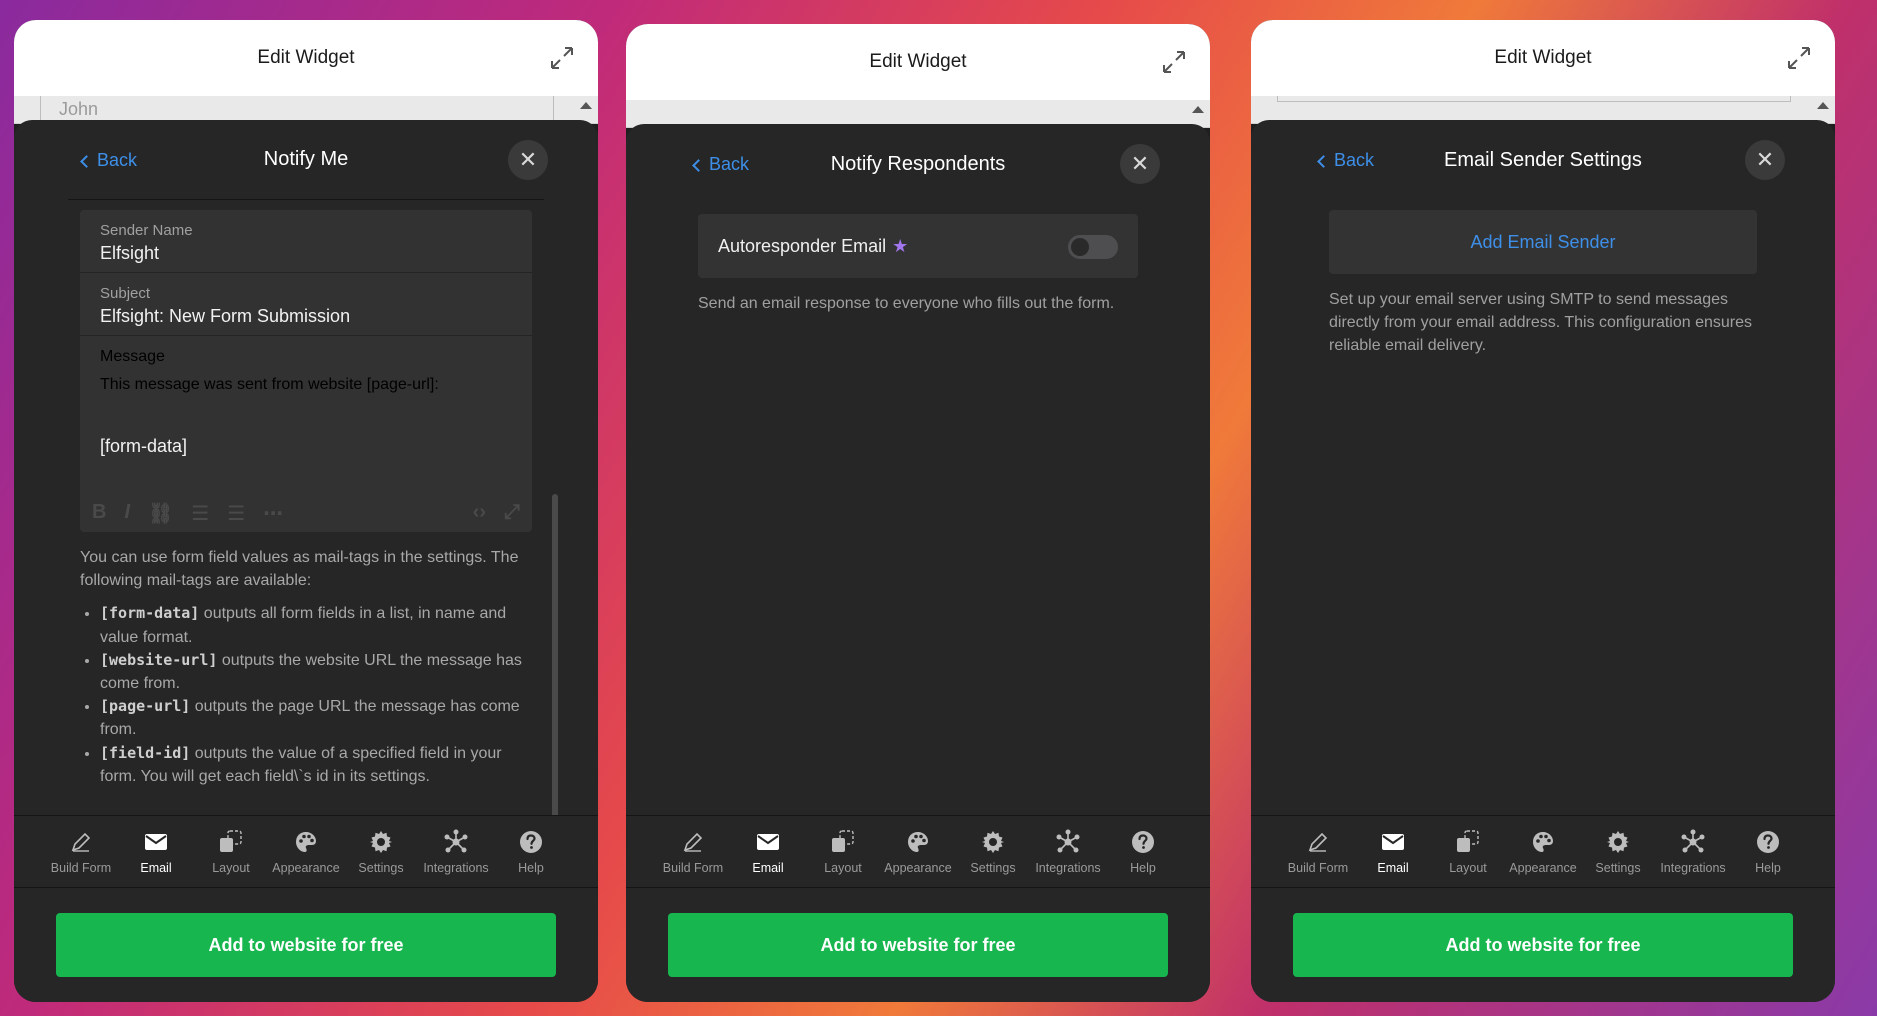  I want to click on background-input, so click(1534, 99).